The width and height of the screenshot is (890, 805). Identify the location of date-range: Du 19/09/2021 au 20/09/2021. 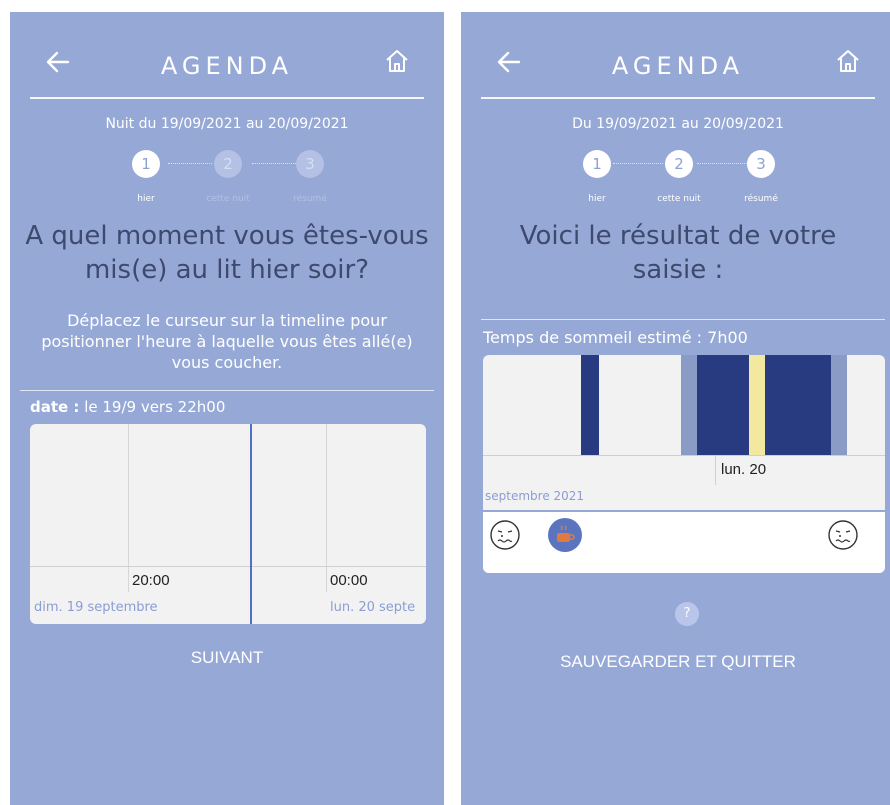
(678, 124).